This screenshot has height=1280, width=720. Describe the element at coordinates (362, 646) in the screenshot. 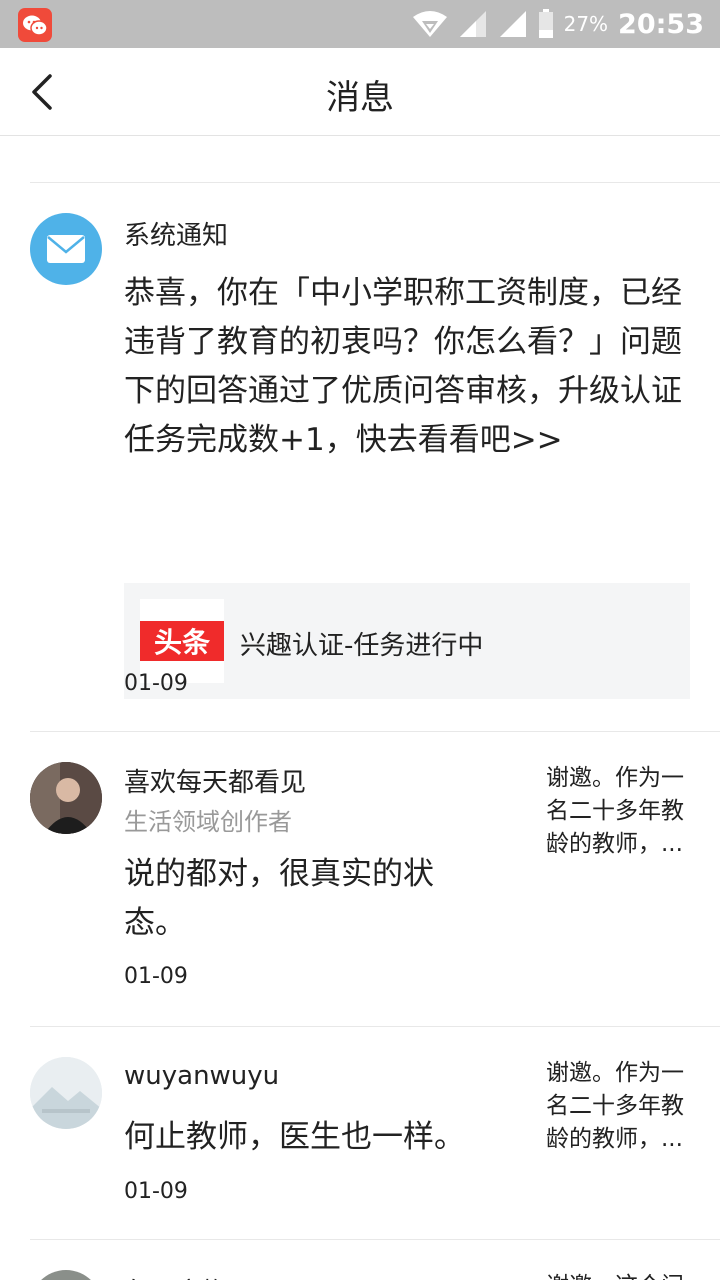

I see `card-title: 兴趣认证-任务进行中` at that location.